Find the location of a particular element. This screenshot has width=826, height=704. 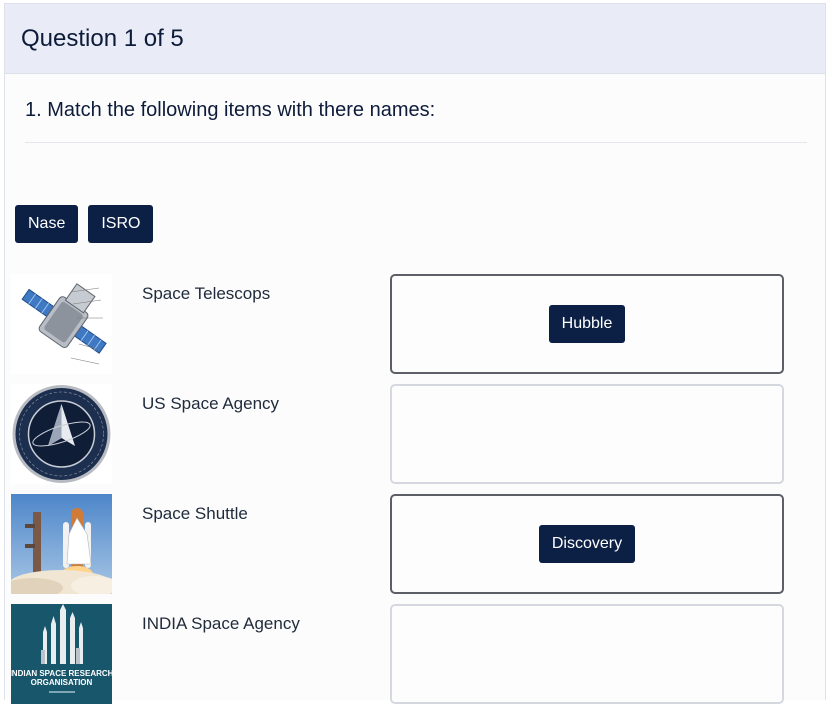

answer-chip-isro: ISRO is located at coordinates (121, 224).